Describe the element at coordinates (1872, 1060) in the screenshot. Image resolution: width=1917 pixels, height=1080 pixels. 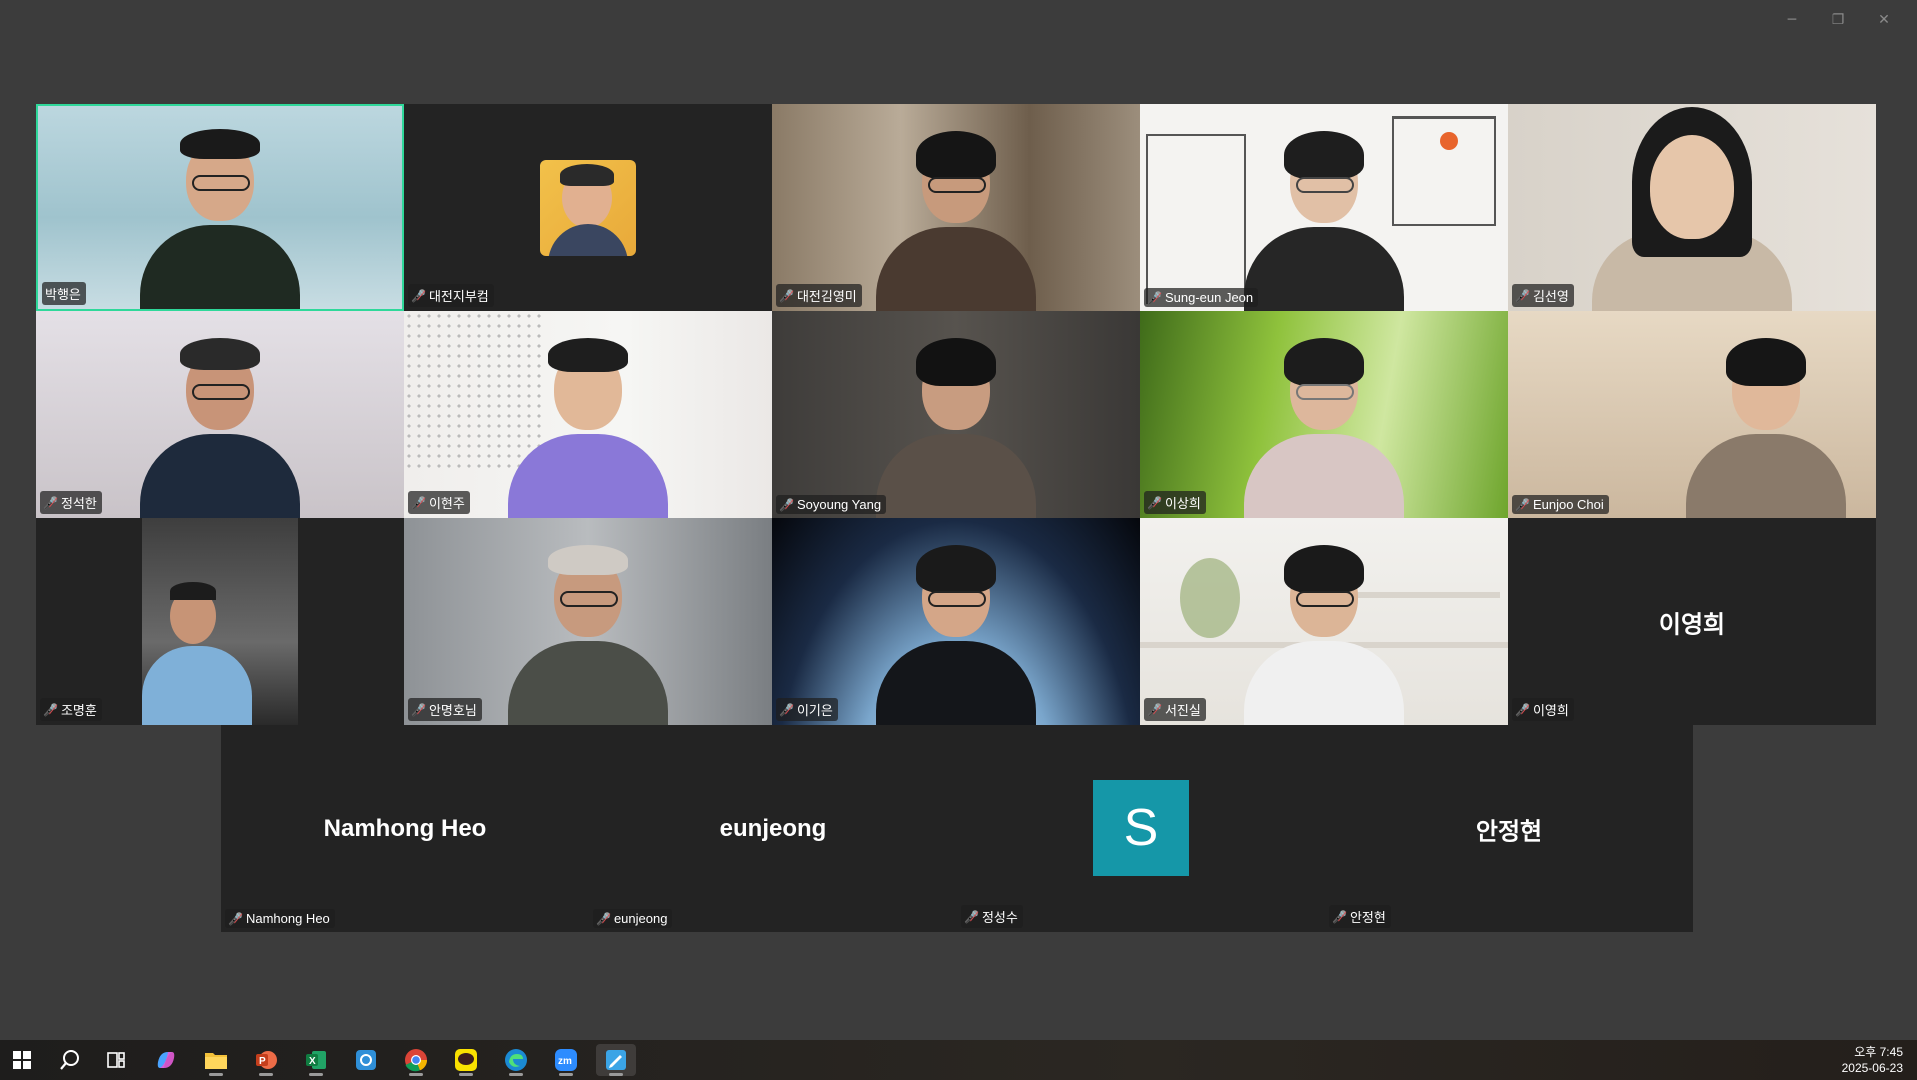
I see `system-clock: 오후 7:45 2025-06-23` at that location.